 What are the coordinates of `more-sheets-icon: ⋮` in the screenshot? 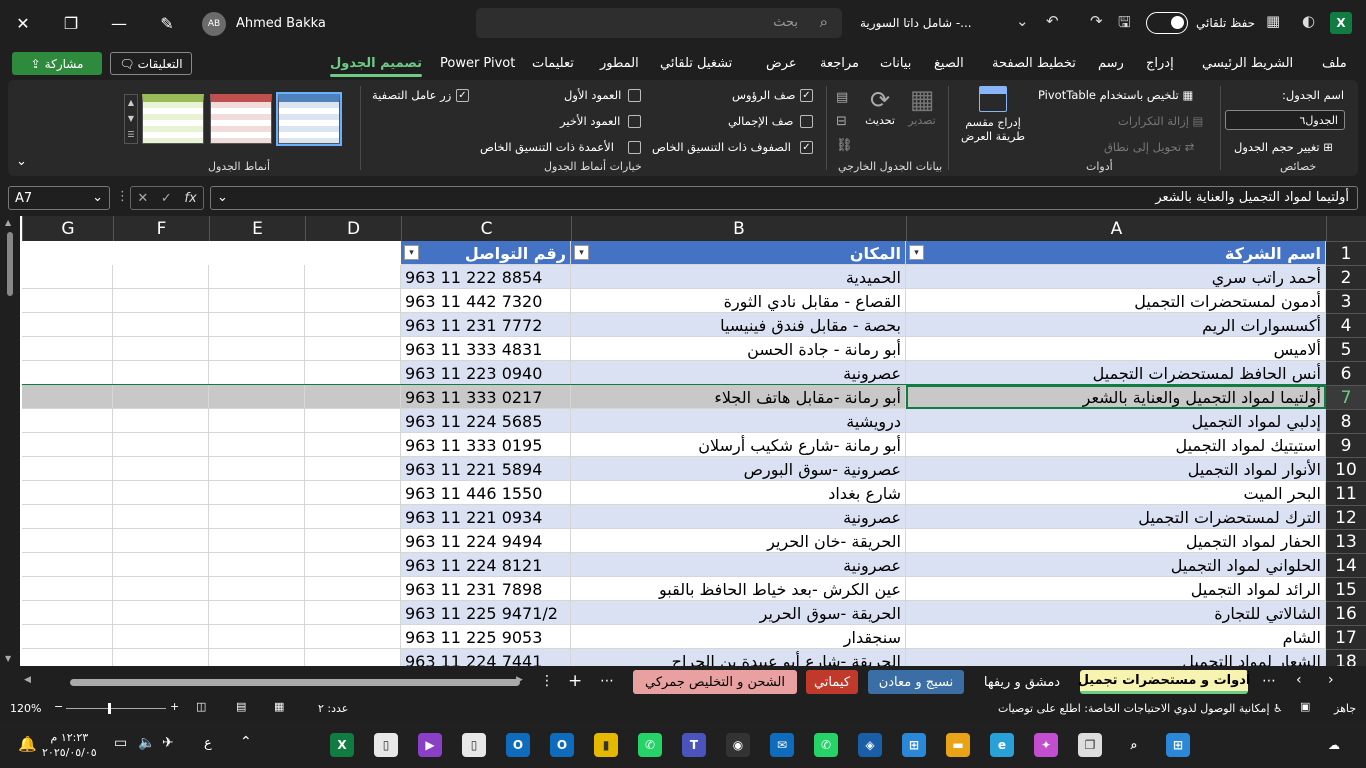 It's located at (547, 681).